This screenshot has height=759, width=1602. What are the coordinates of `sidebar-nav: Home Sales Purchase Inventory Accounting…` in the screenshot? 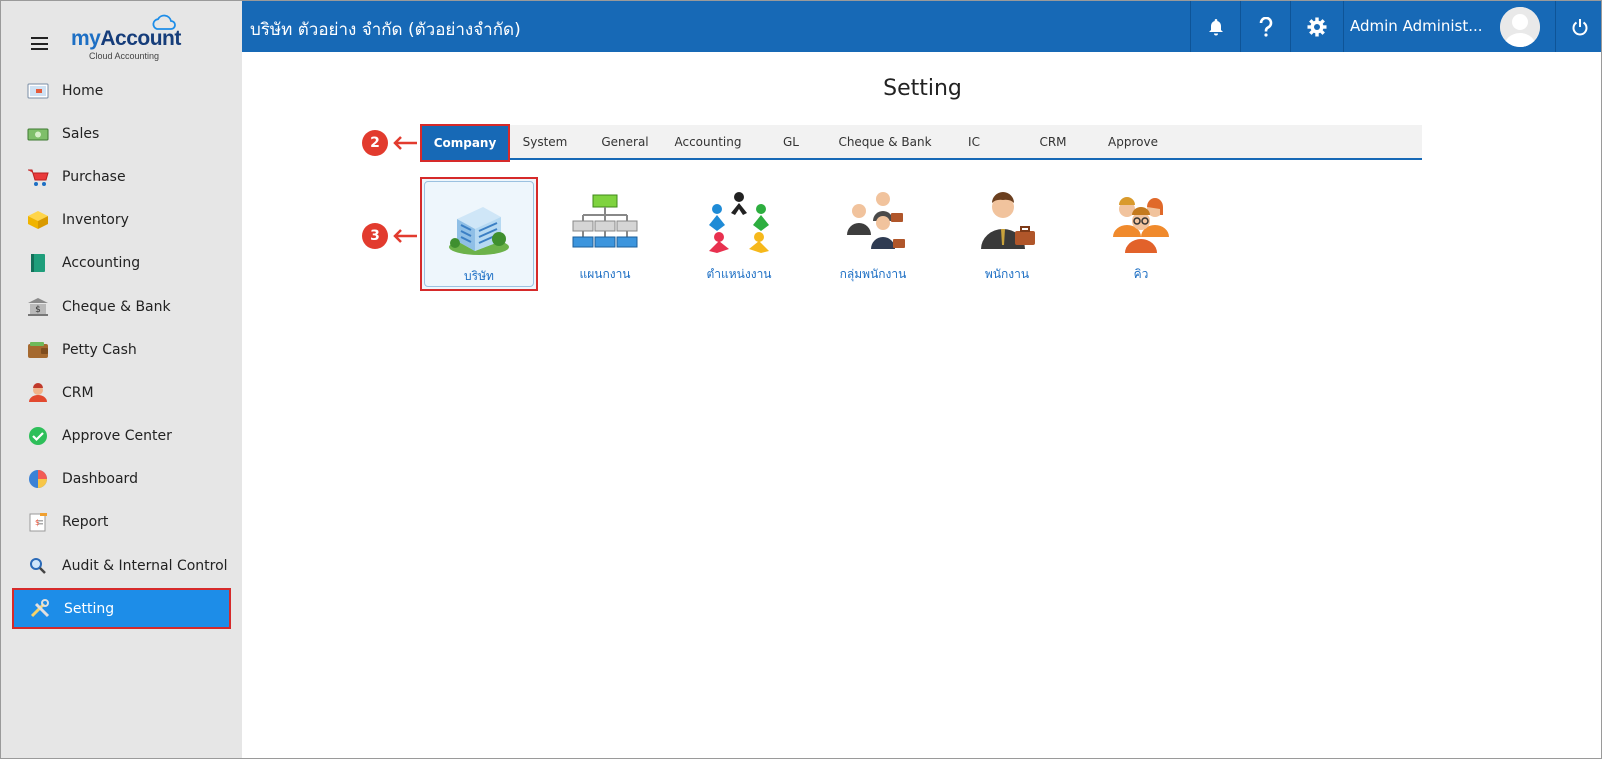 It's located at (121, 349).